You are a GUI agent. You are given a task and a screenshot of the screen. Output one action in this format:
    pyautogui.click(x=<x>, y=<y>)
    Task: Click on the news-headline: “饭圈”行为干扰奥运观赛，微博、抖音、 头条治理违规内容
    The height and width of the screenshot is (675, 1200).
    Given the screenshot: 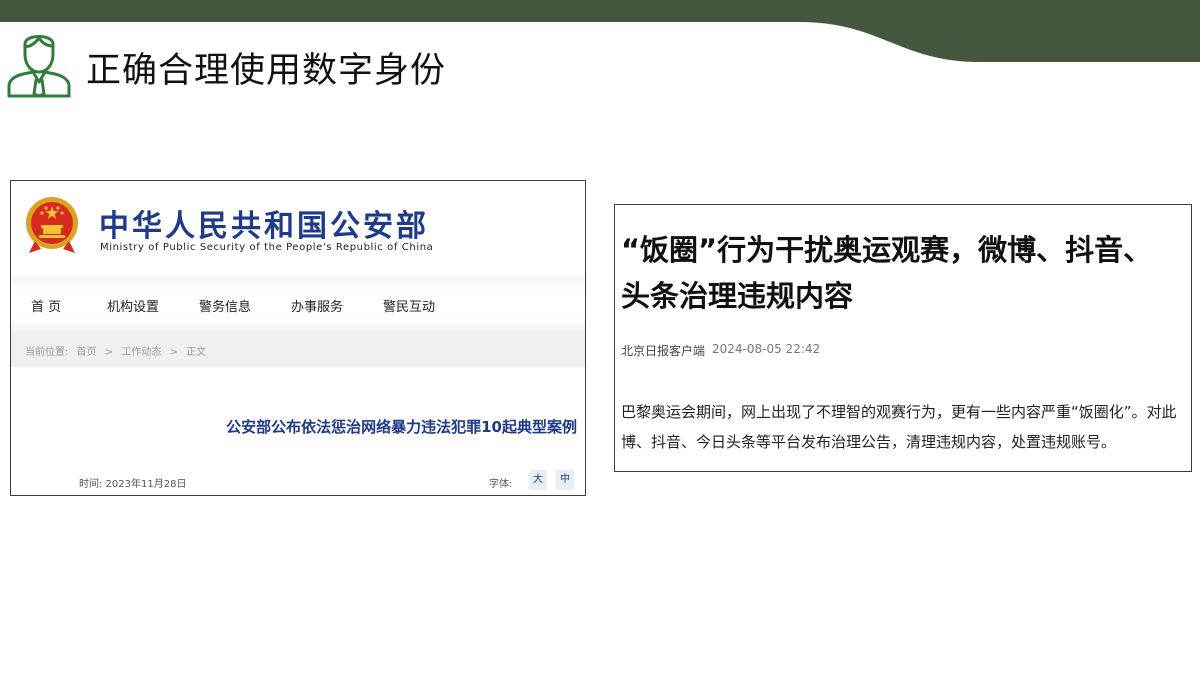 What is the action you would take?
    pyautogui.click(x=906, y=273)
    